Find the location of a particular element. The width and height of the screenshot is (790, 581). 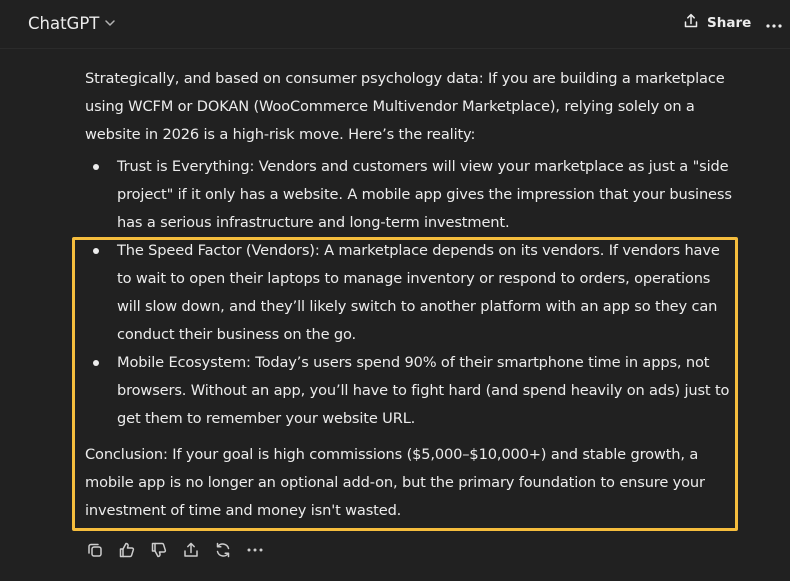

regenerate-icon is located at coordinates (223, 550).